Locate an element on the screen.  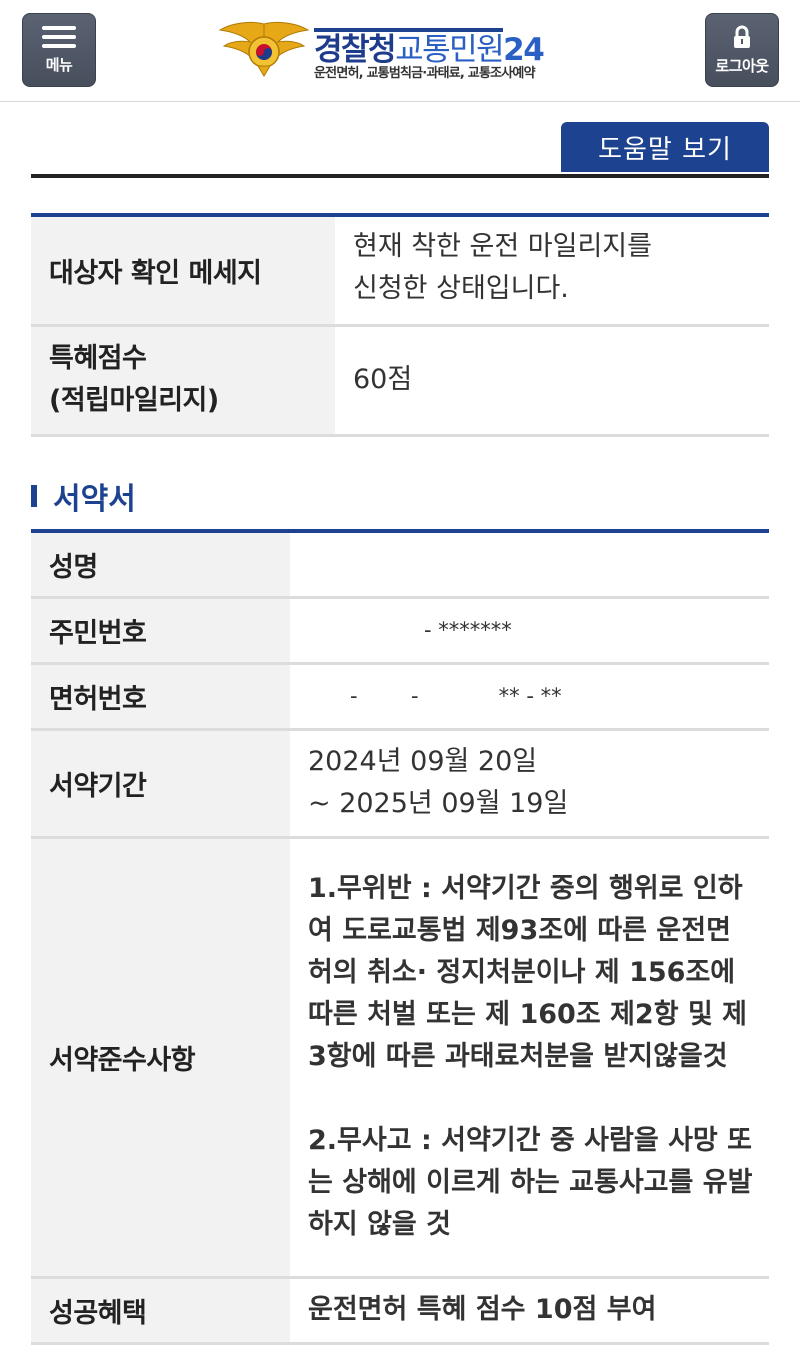
table-row: 주민번호 - ******* is located at coordinates (400, 631).